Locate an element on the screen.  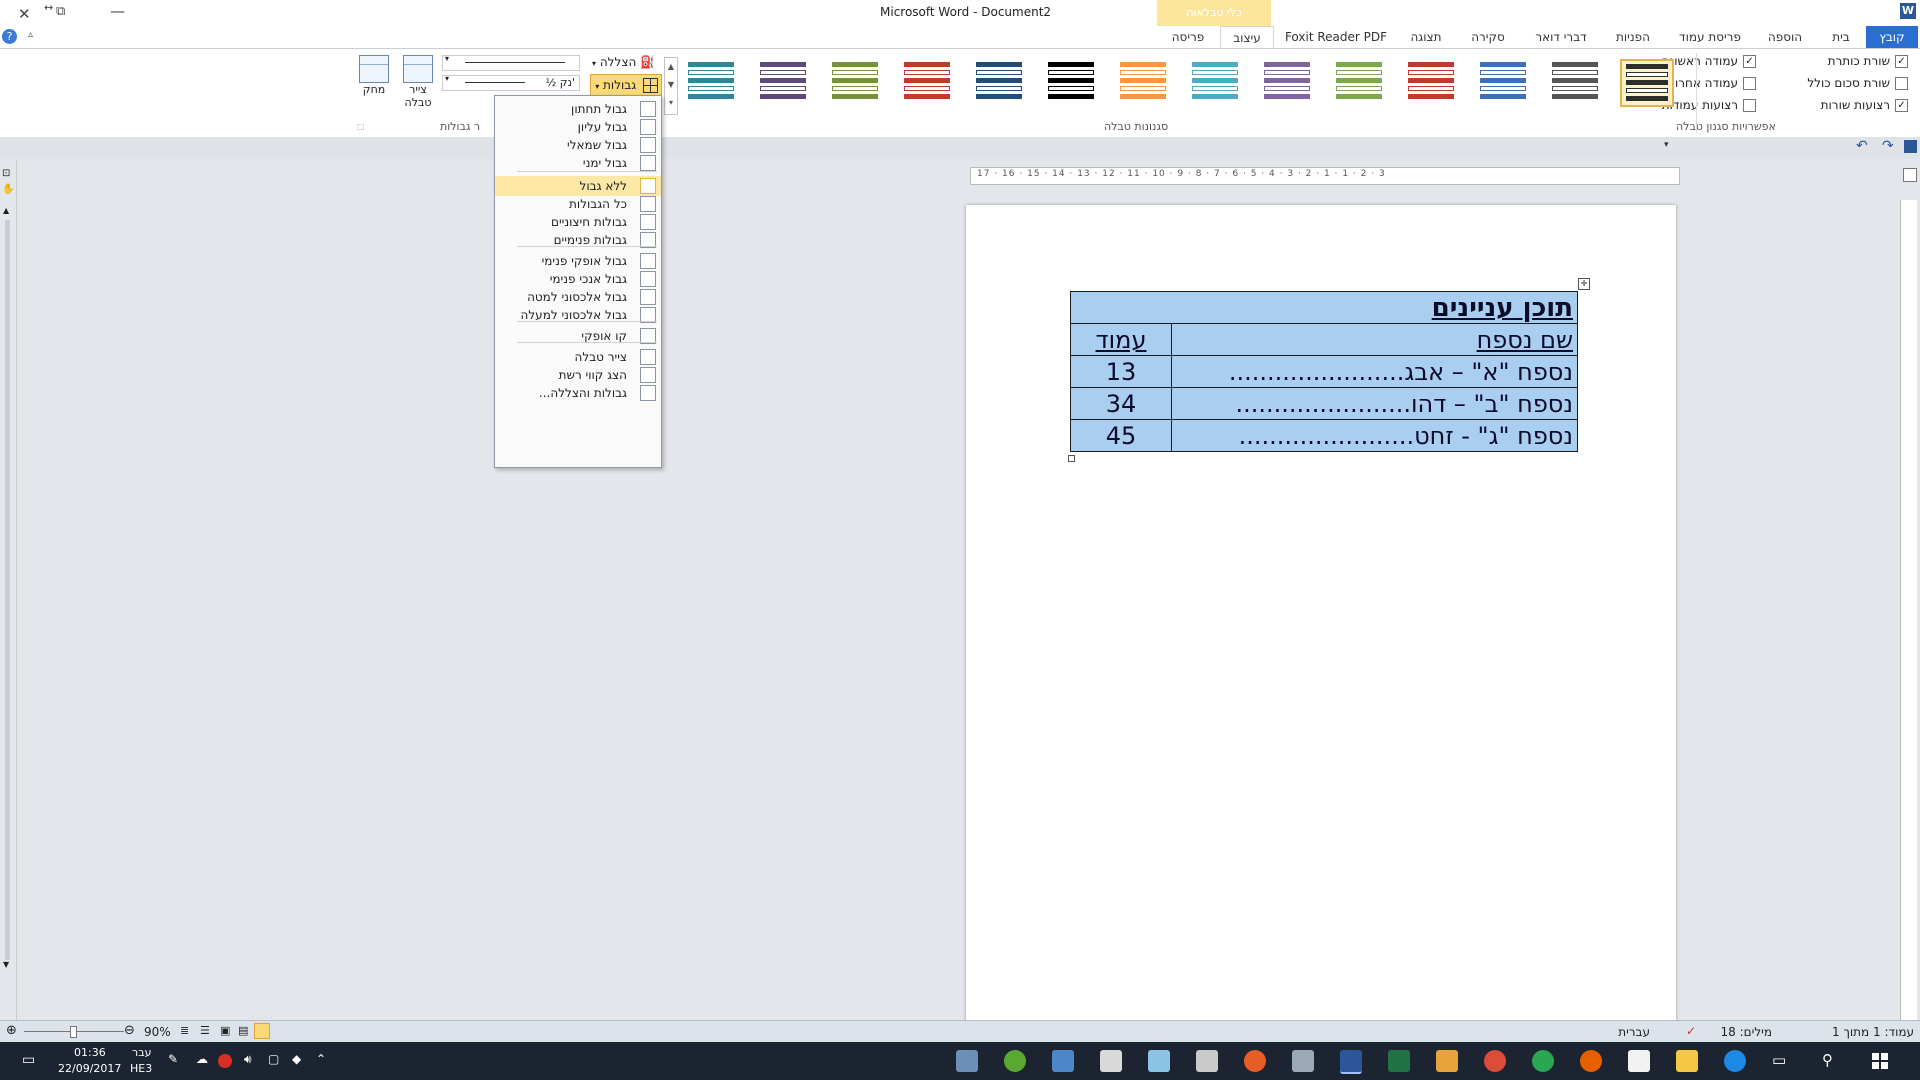
tab-references: הפניות is located at coordinates (1633, 37).